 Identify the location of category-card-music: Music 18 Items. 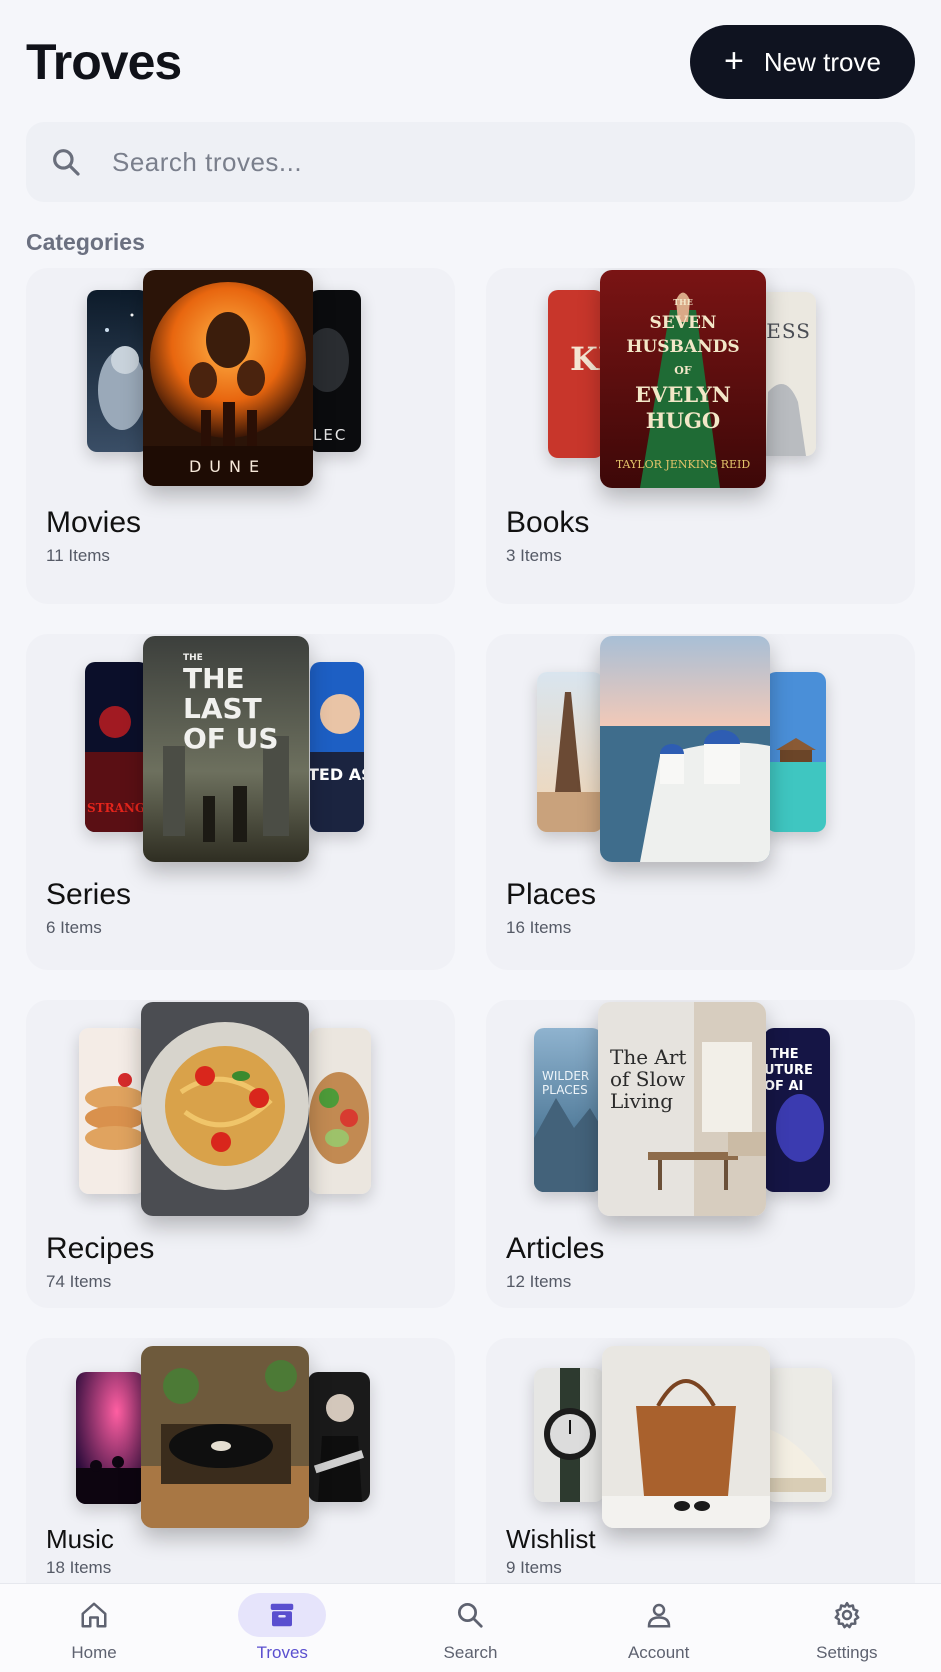
(240, 1473).